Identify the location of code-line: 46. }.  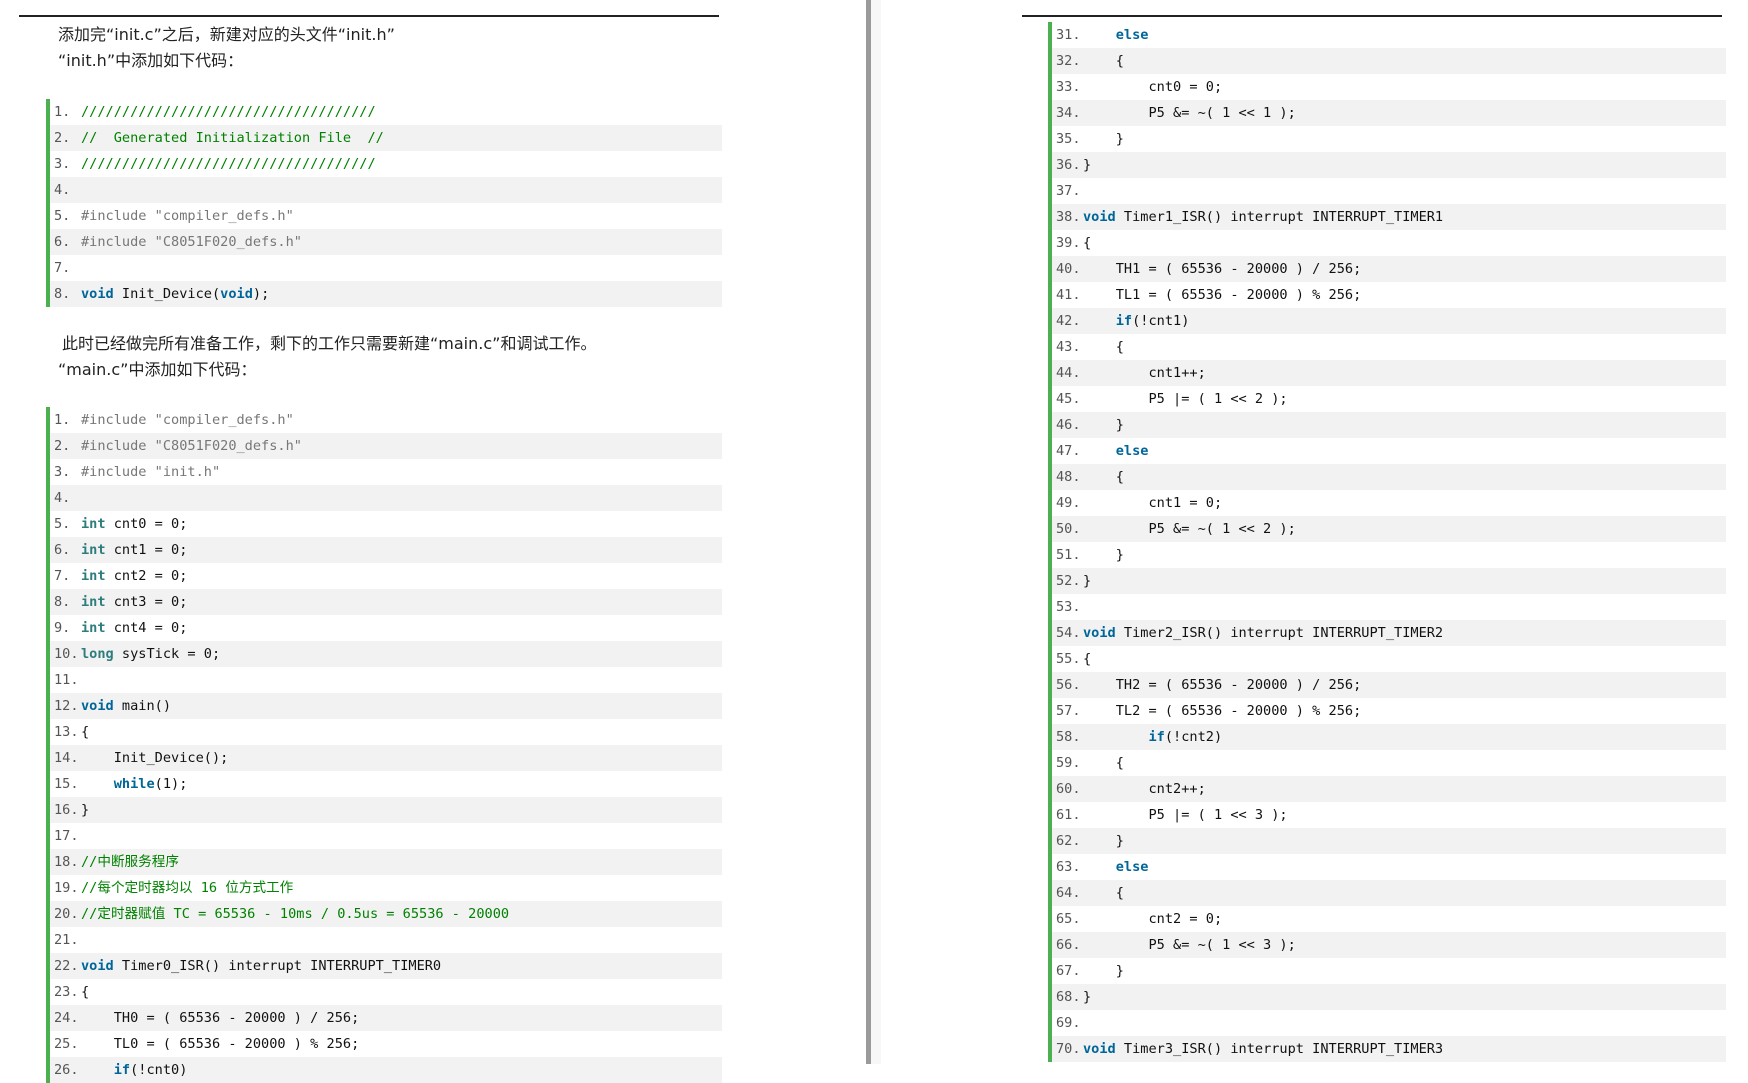
(1389, 425).